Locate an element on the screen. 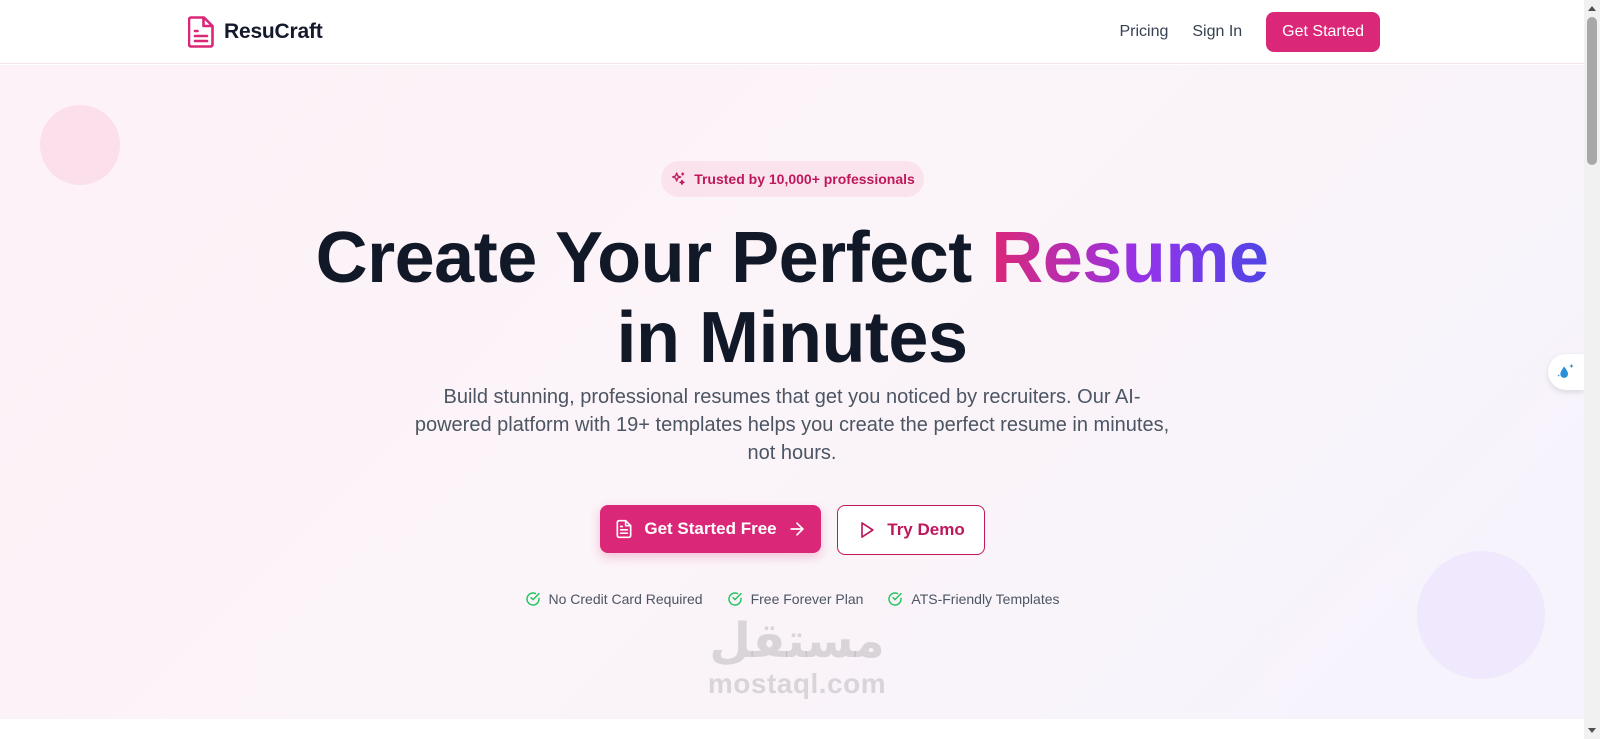 Image resolution: width=1600 pixels, height=739 pixels. get-started-free-button: Get Started Free is located at coordinates (710, 529).